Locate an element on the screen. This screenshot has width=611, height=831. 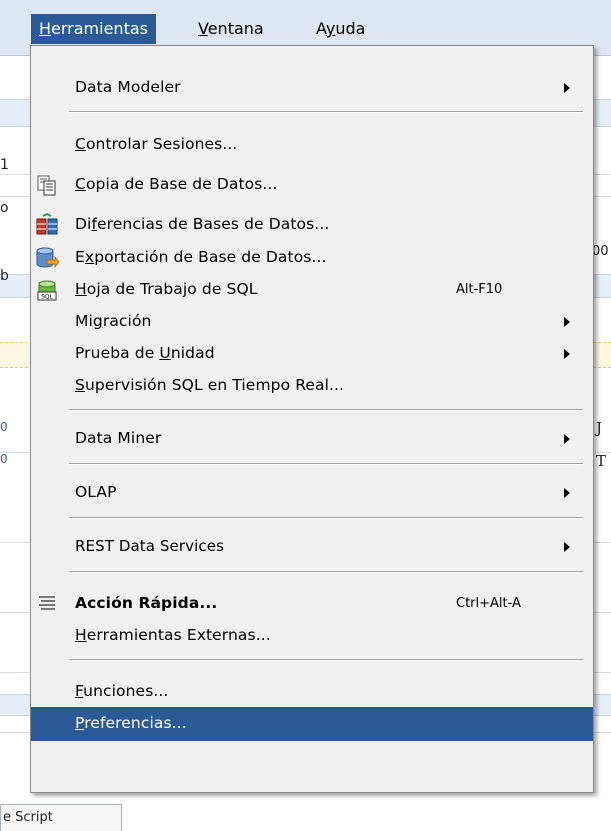
editor-text-fragment: T is located at coordinates (601, 461).